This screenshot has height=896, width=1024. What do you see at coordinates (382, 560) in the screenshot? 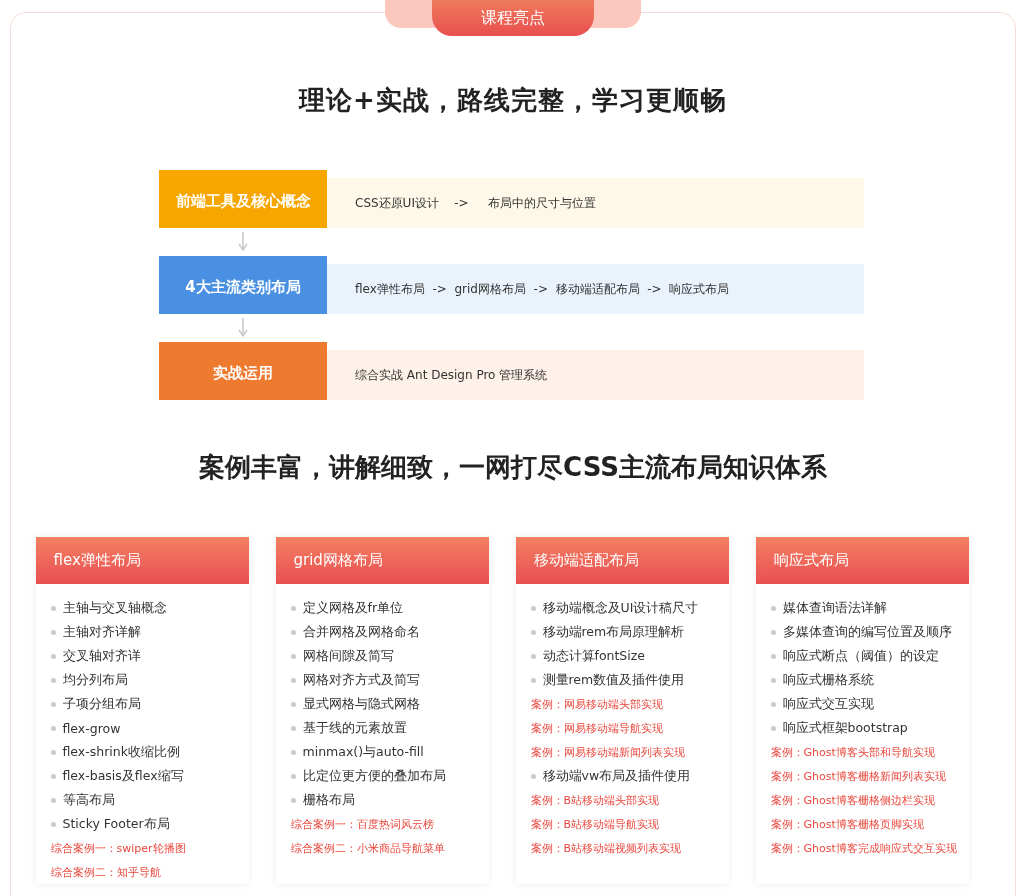
I see `card-title: grid网格布局` at bounding box center [382, 560].